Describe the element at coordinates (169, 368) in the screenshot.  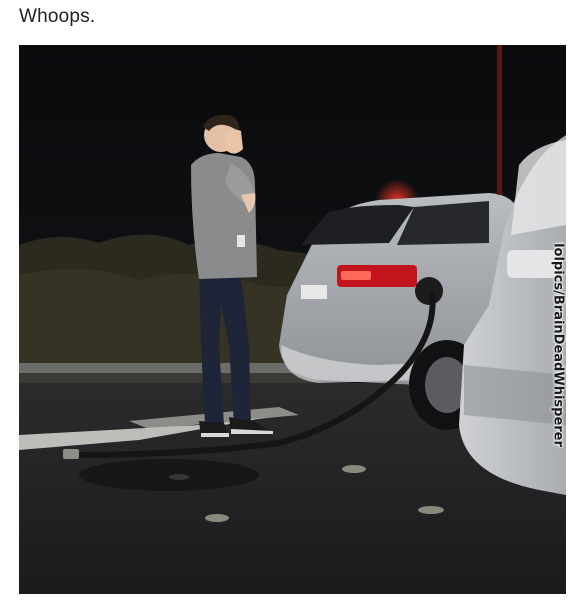
I see `curb` at that location.